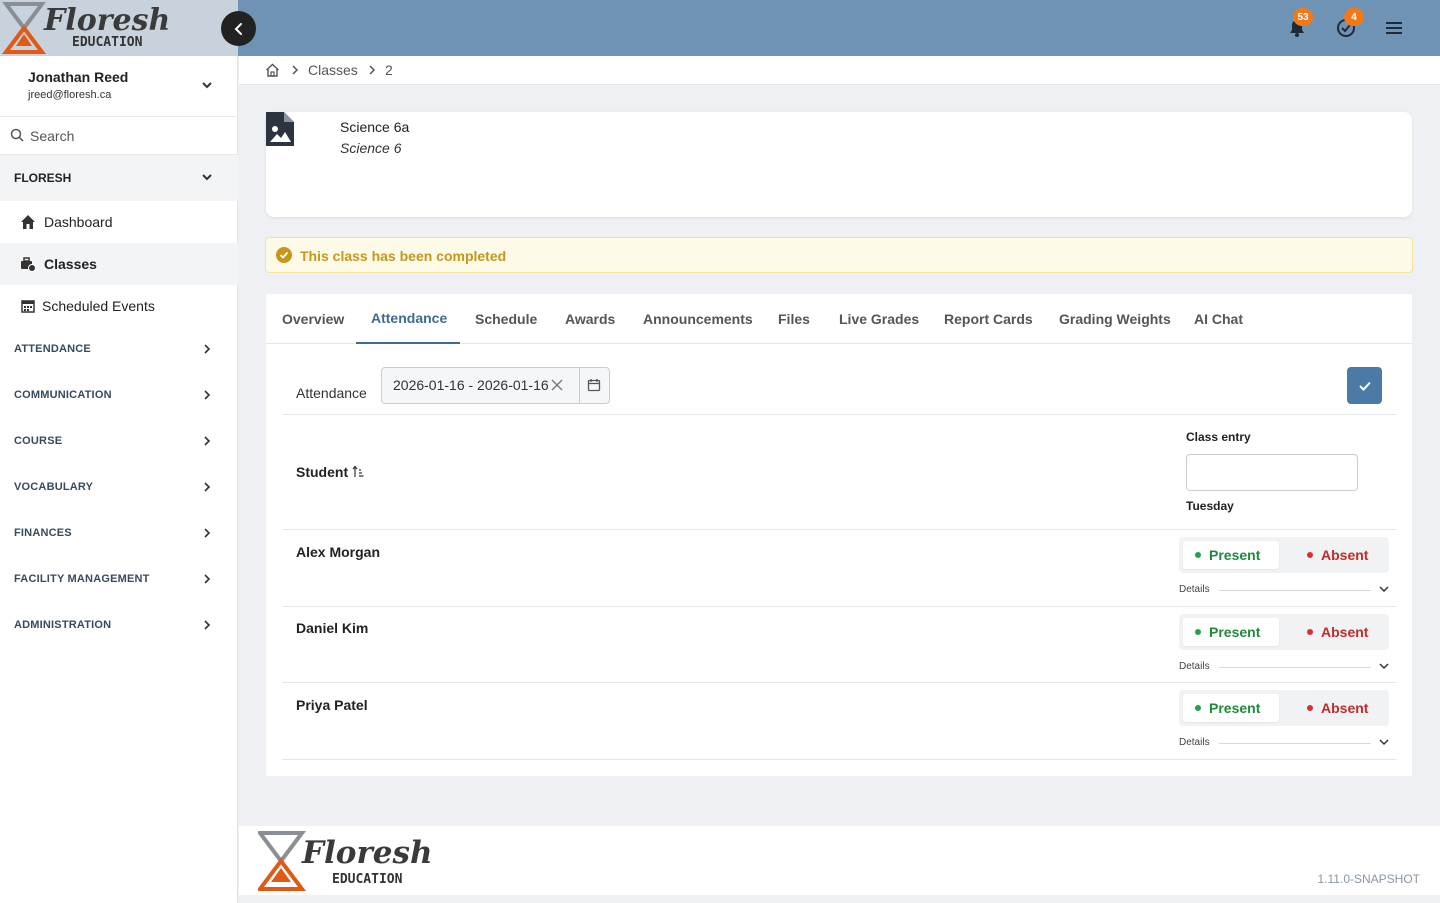  I want to click on calendar-icon, so click(594, 385).